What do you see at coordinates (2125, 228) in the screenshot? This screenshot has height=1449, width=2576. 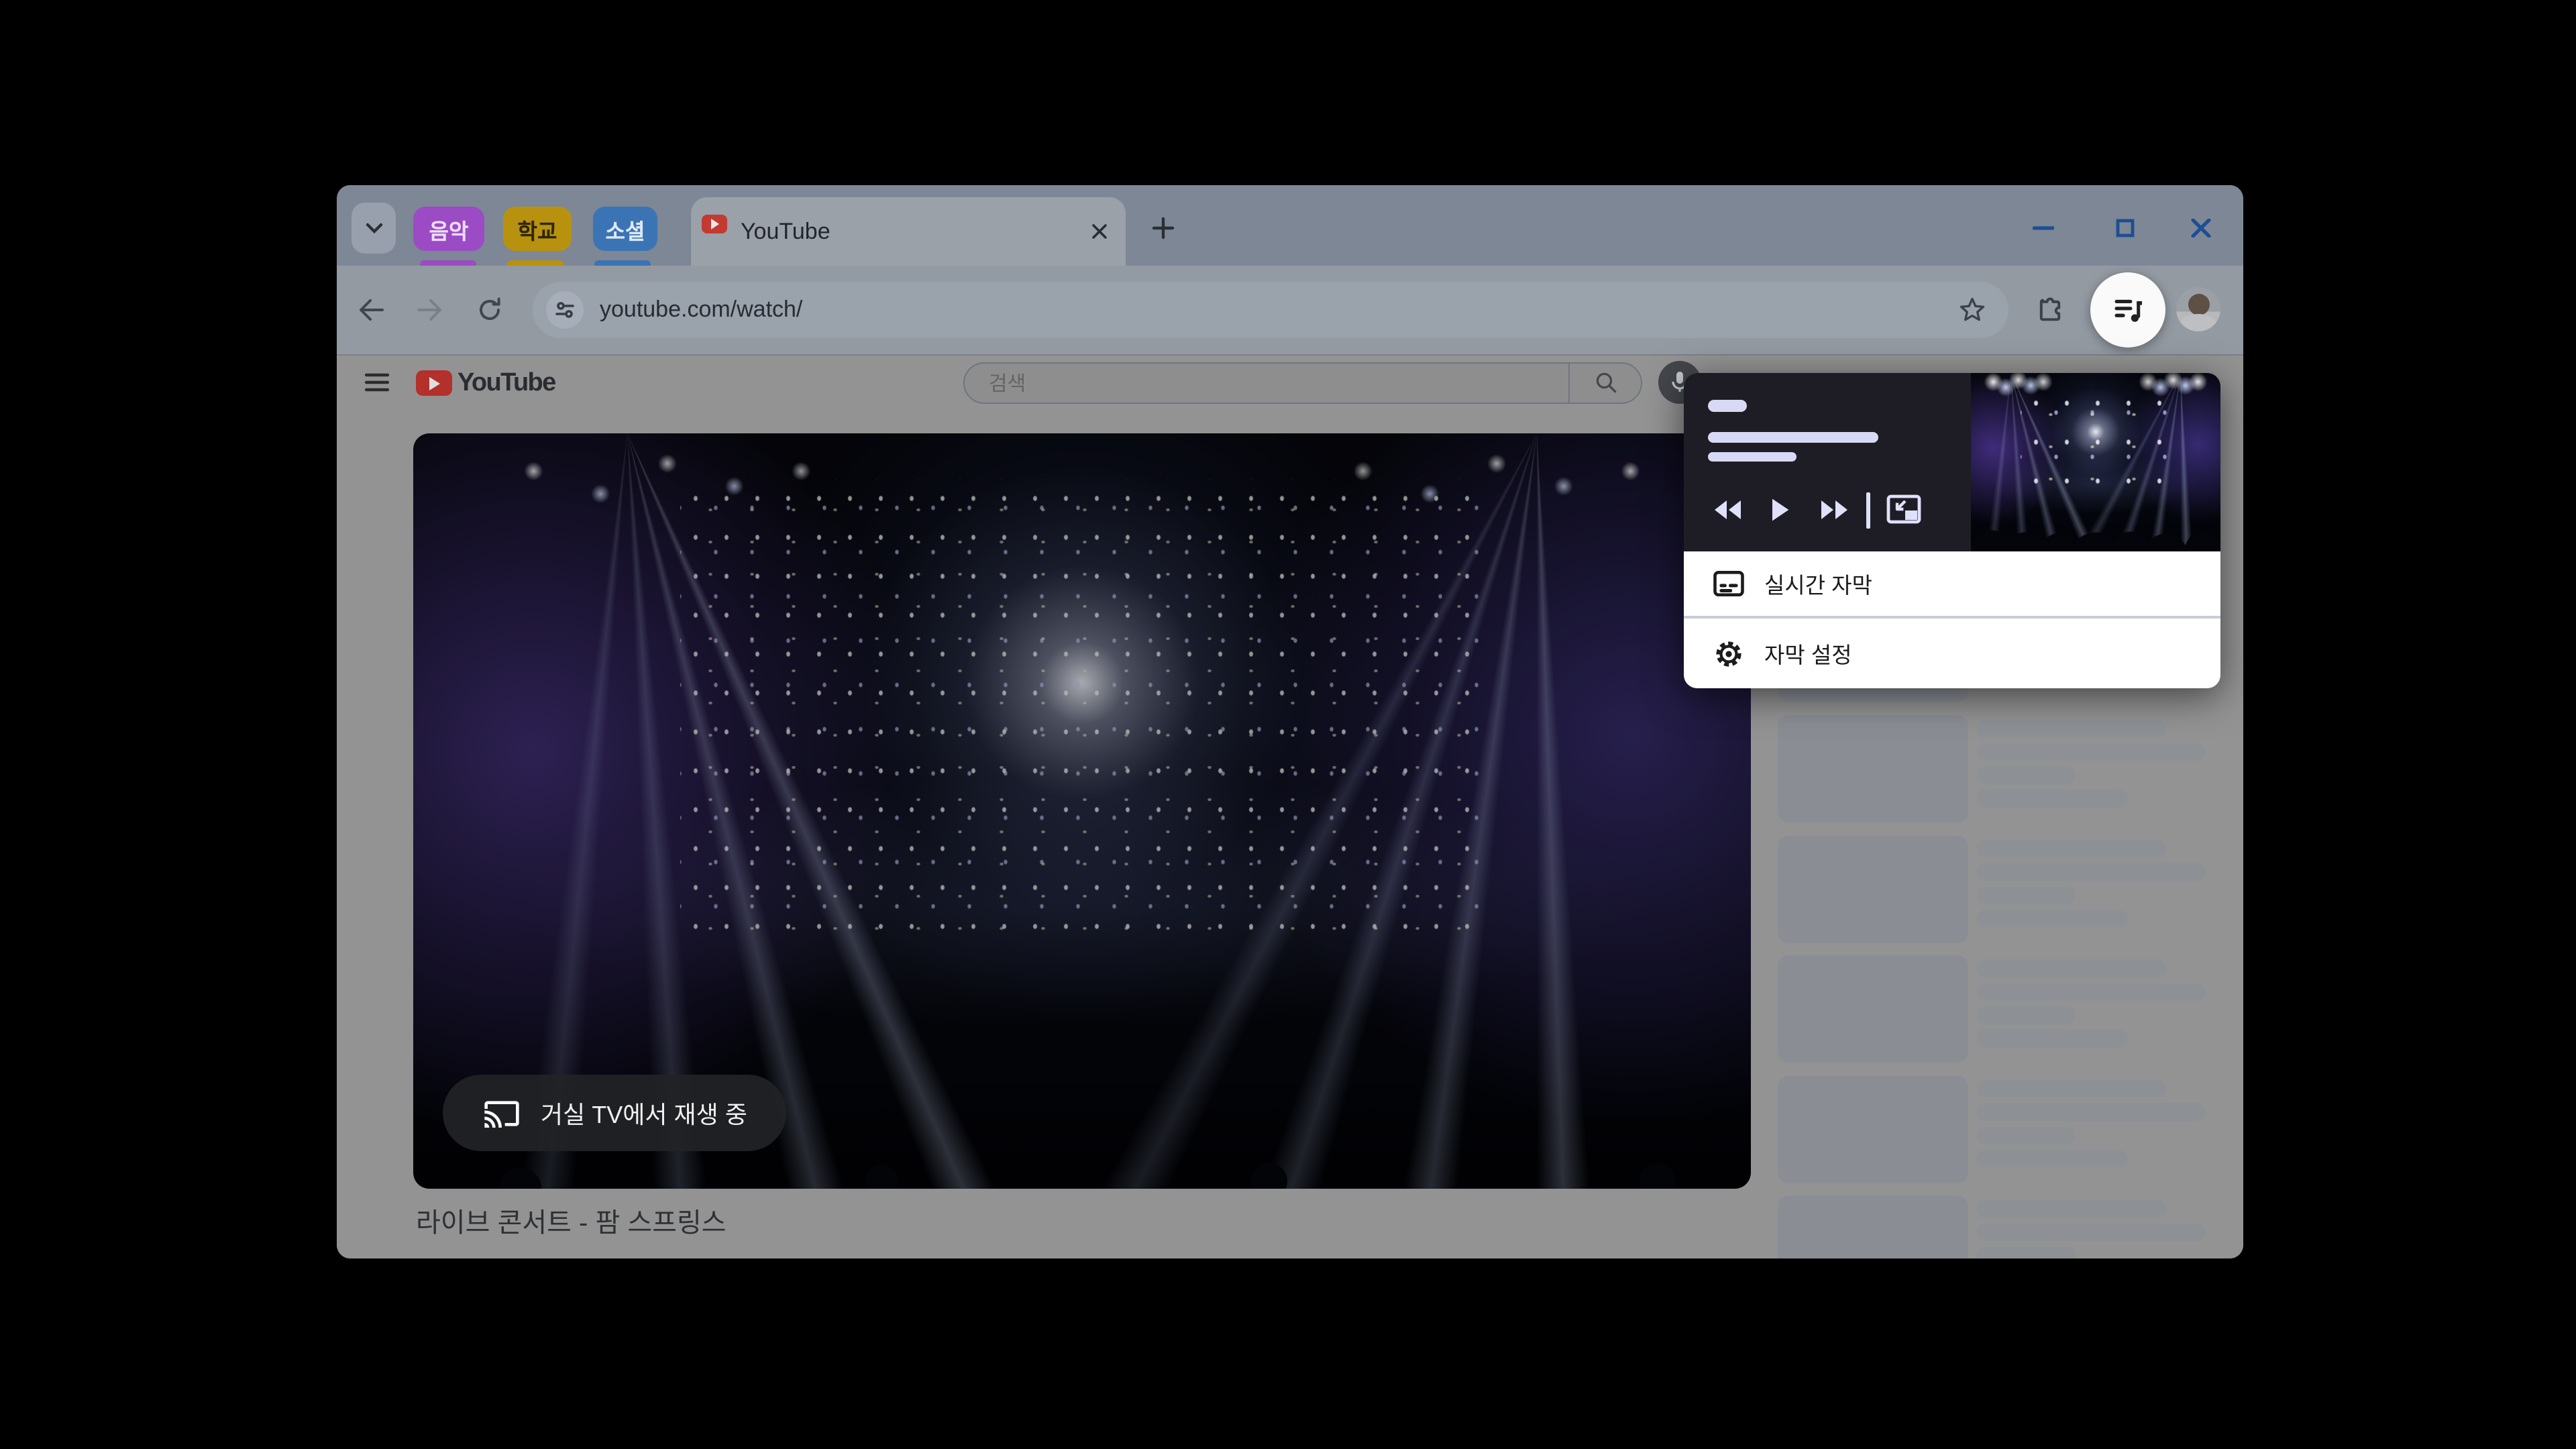 I see `maximize-button` at bounding box center [2125, 228].